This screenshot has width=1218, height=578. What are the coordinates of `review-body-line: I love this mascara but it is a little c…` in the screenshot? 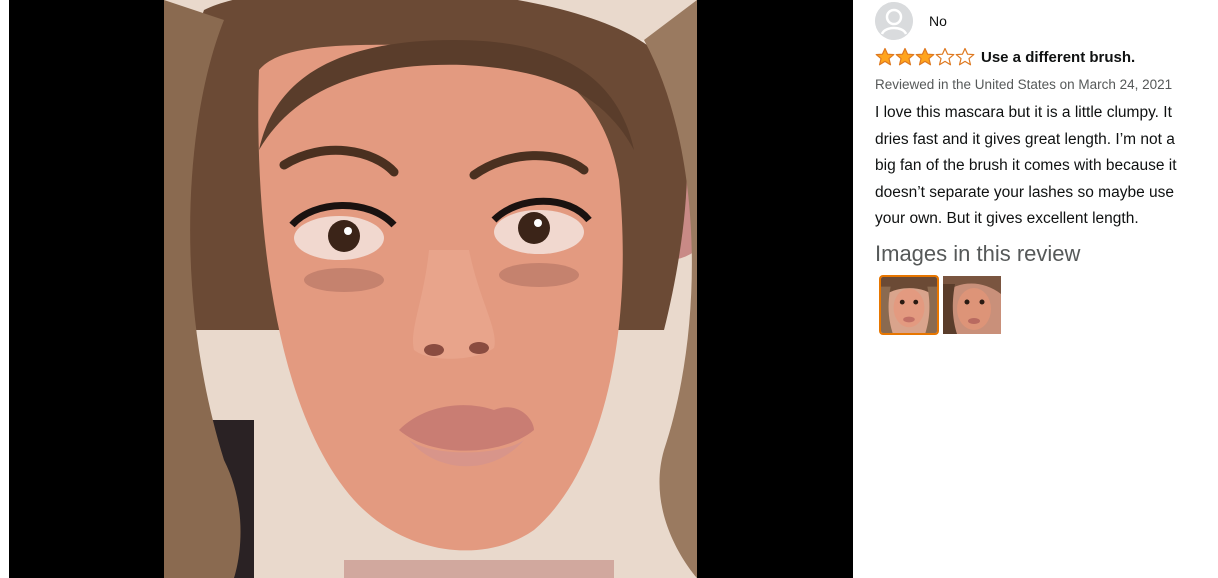 It's located at (1023, 112).